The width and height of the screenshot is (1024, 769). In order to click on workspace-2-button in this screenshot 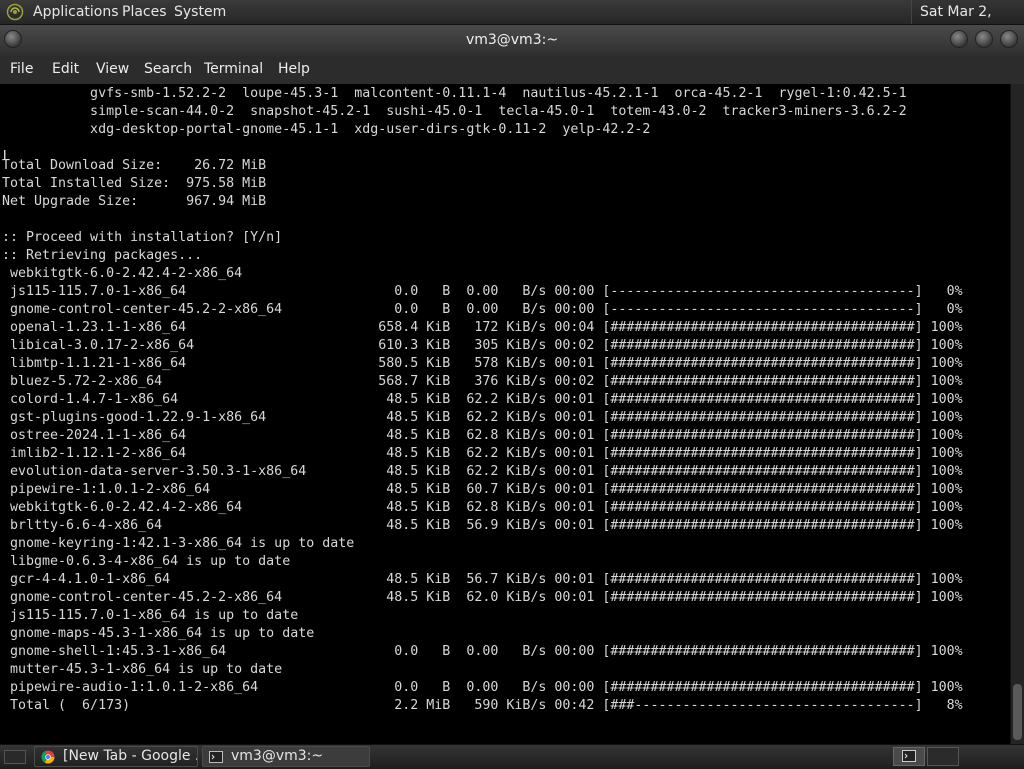, I will do `click(943, 756)`.